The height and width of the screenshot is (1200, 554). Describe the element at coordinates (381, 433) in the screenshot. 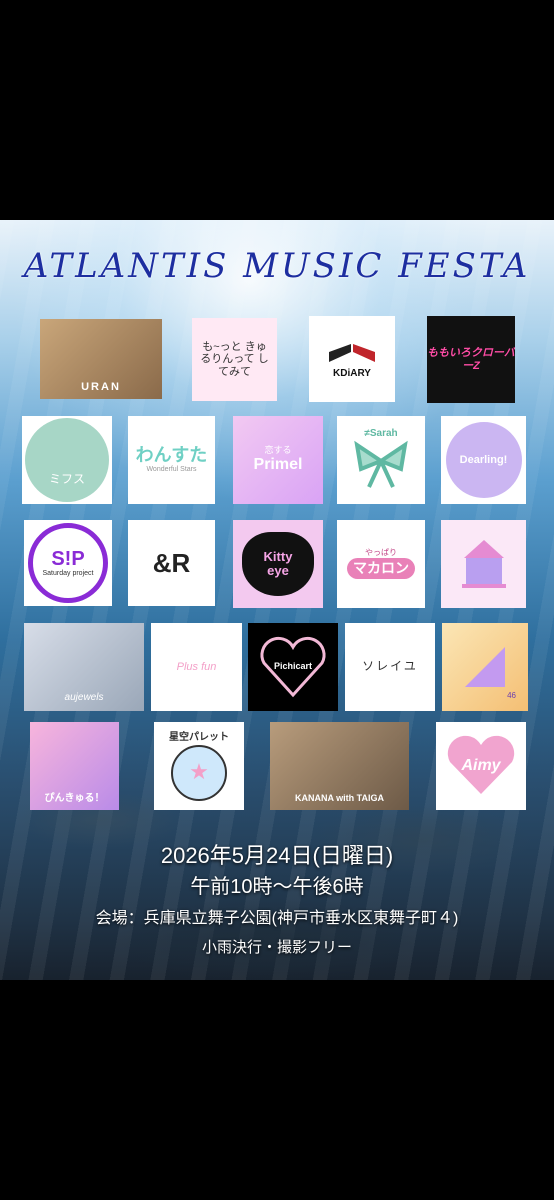

I see `performer-label: ≠Sarah` at that location.